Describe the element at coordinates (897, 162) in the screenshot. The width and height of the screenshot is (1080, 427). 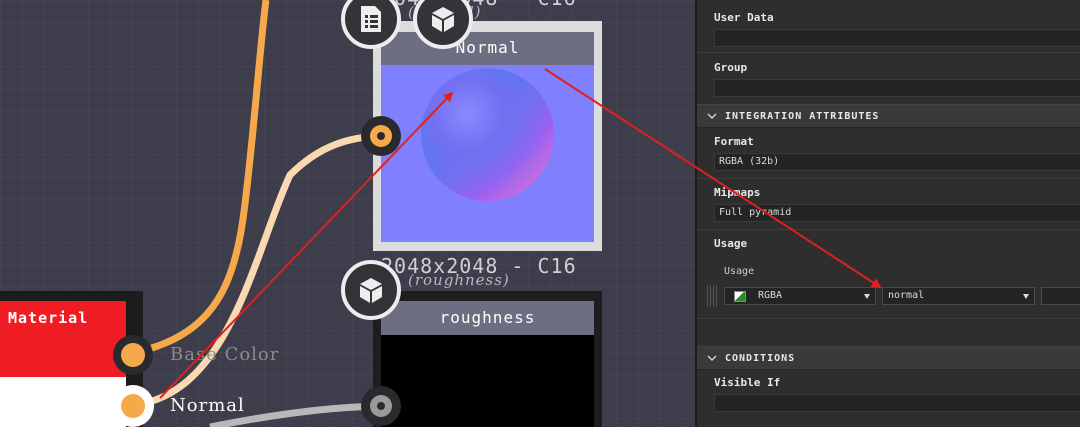
I see `format-field: RGBA (32b)` at that location.